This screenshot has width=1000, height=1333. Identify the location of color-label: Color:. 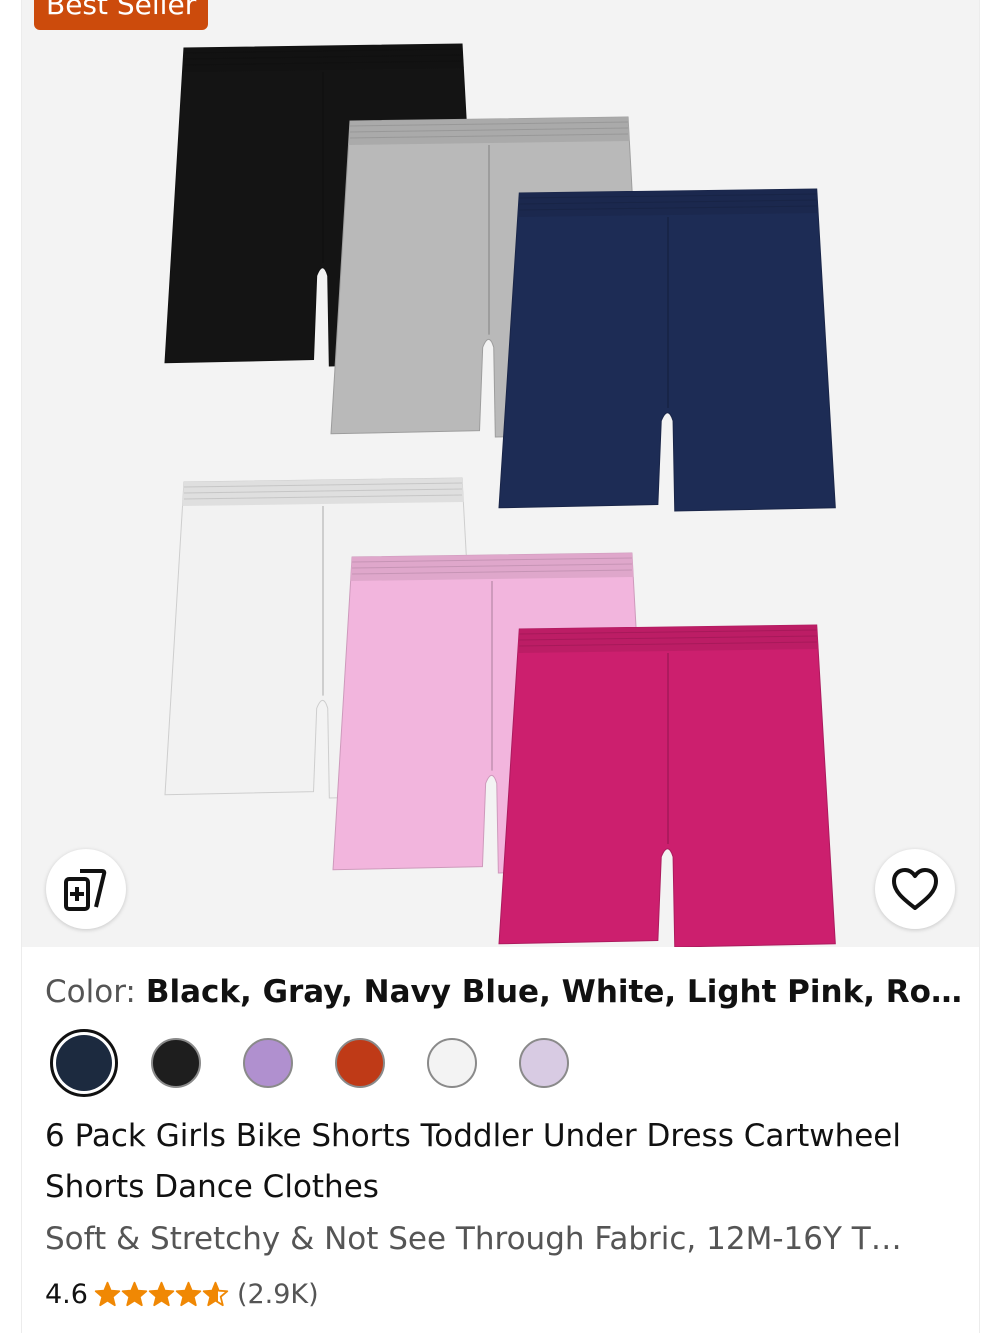
(90, 992).